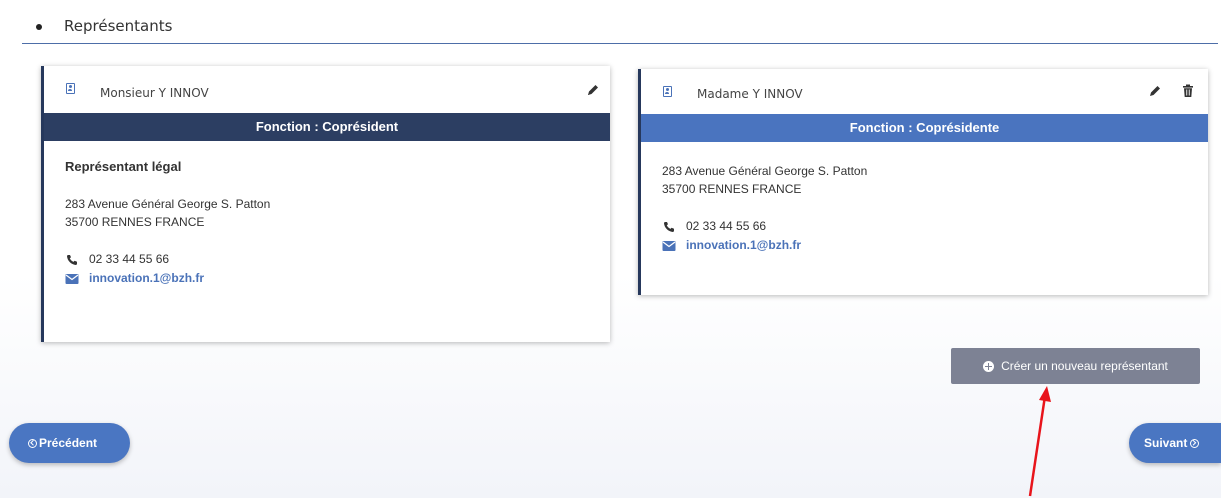 The height and width of the screenshot is (498, 1221). What do you see at coordinates (1039, 441) in the screenshot?
I see `annotation-arrow` at bounding box center [1039, 441].